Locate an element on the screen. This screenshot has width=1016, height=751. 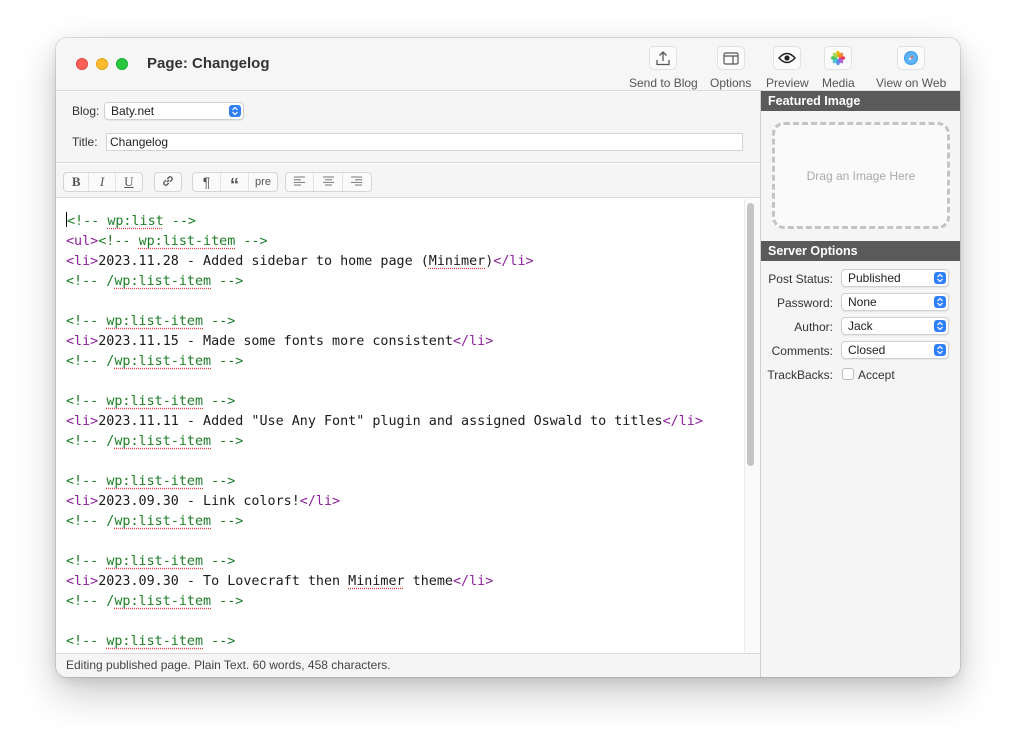
comments-value: Closed is located at coordinates (867, 350).